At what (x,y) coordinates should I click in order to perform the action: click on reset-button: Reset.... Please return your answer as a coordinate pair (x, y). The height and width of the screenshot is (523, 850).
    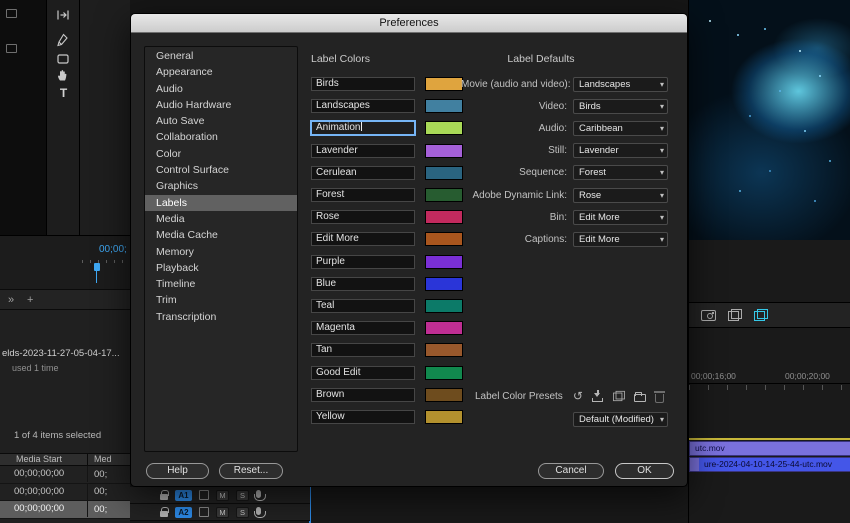
    Looking at the image, I should click on (251, 471).